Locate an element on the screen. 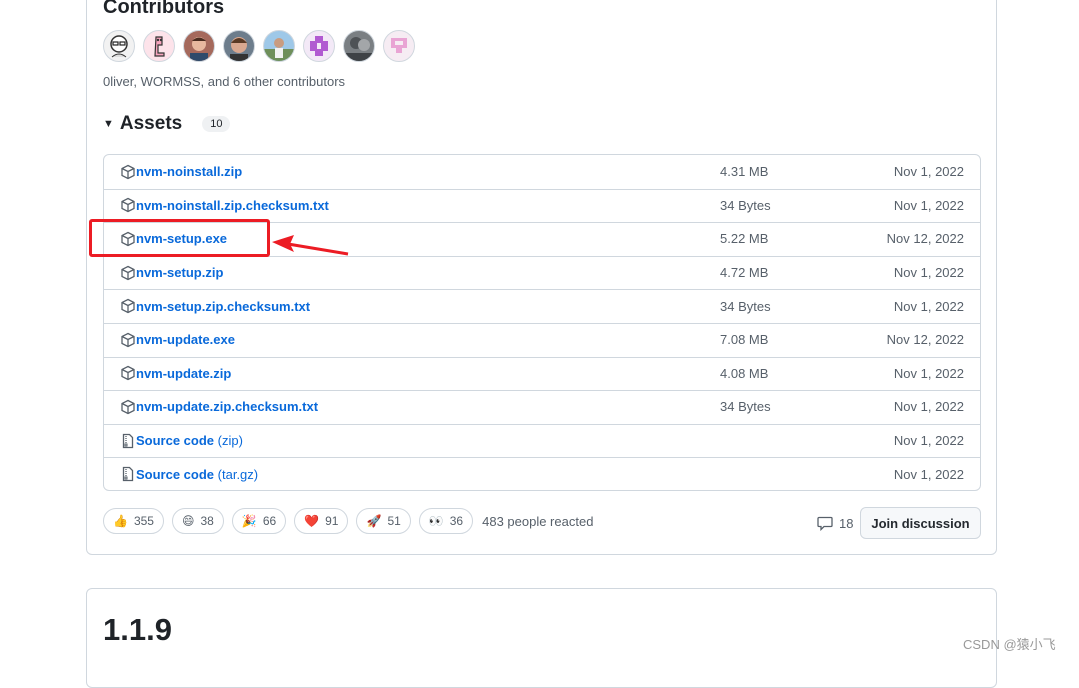  asset-name: nvm-noinstall.zip is located at coordinates (189, 172).